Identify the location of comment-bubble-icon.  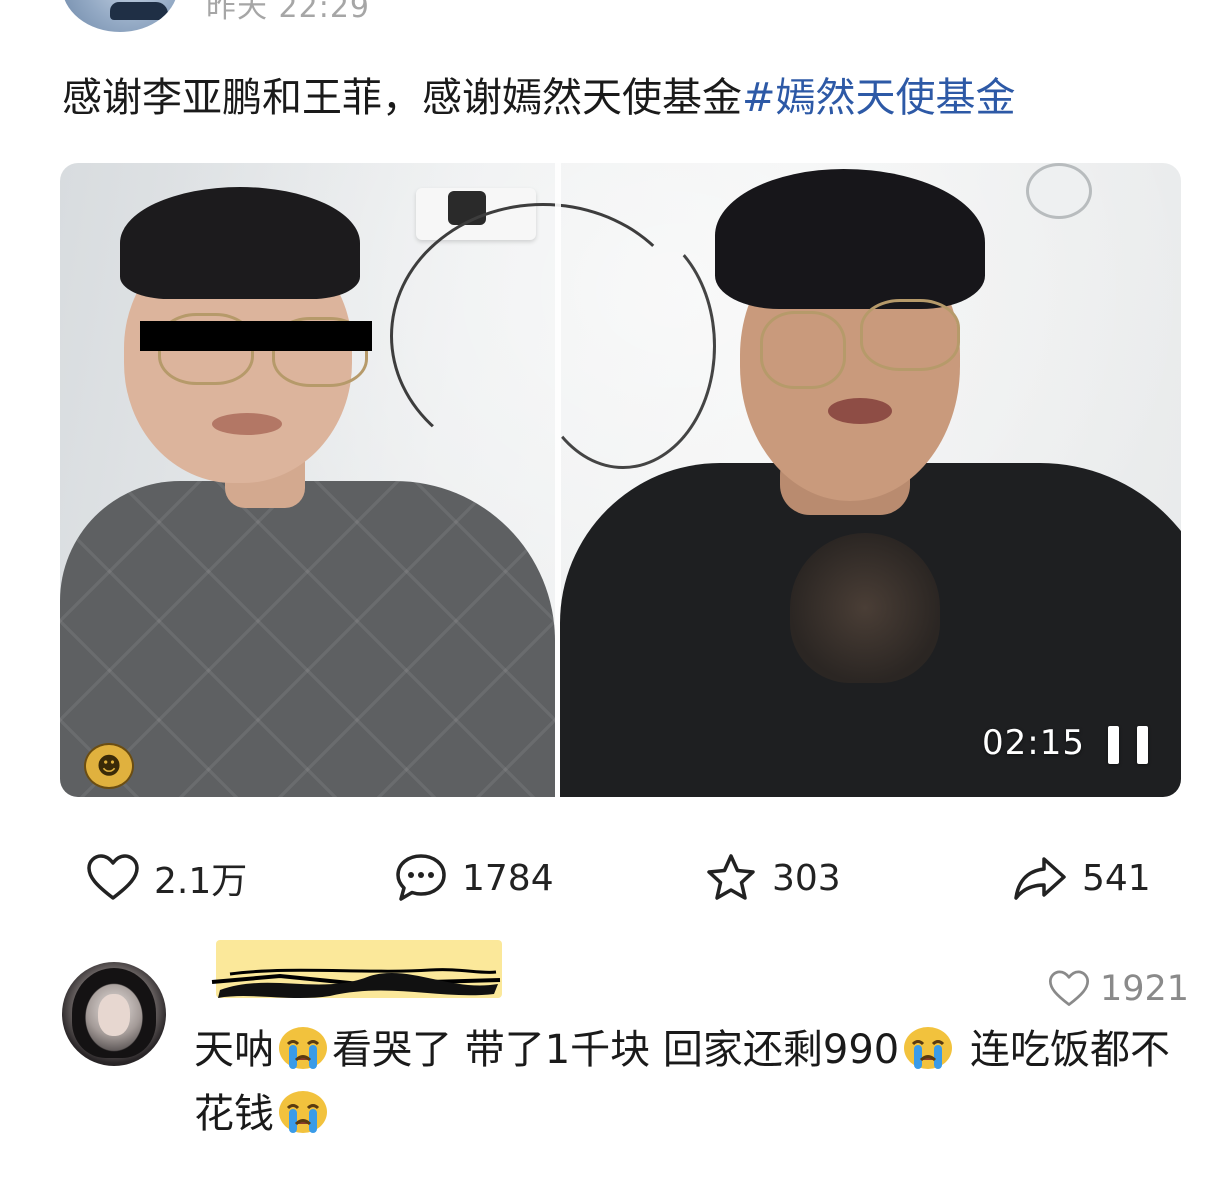
(421, 877).